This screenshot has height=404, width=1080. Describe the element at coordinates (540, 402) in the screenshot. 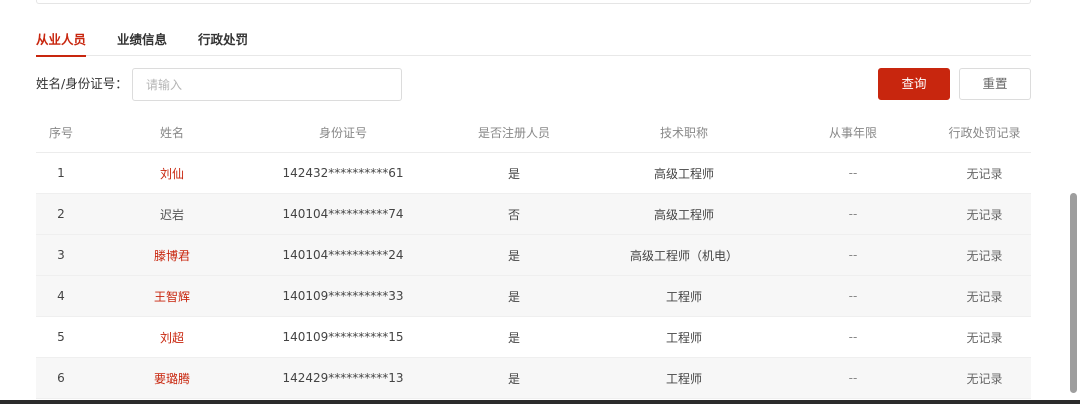

I see `bottom-edge-bar` at that location.